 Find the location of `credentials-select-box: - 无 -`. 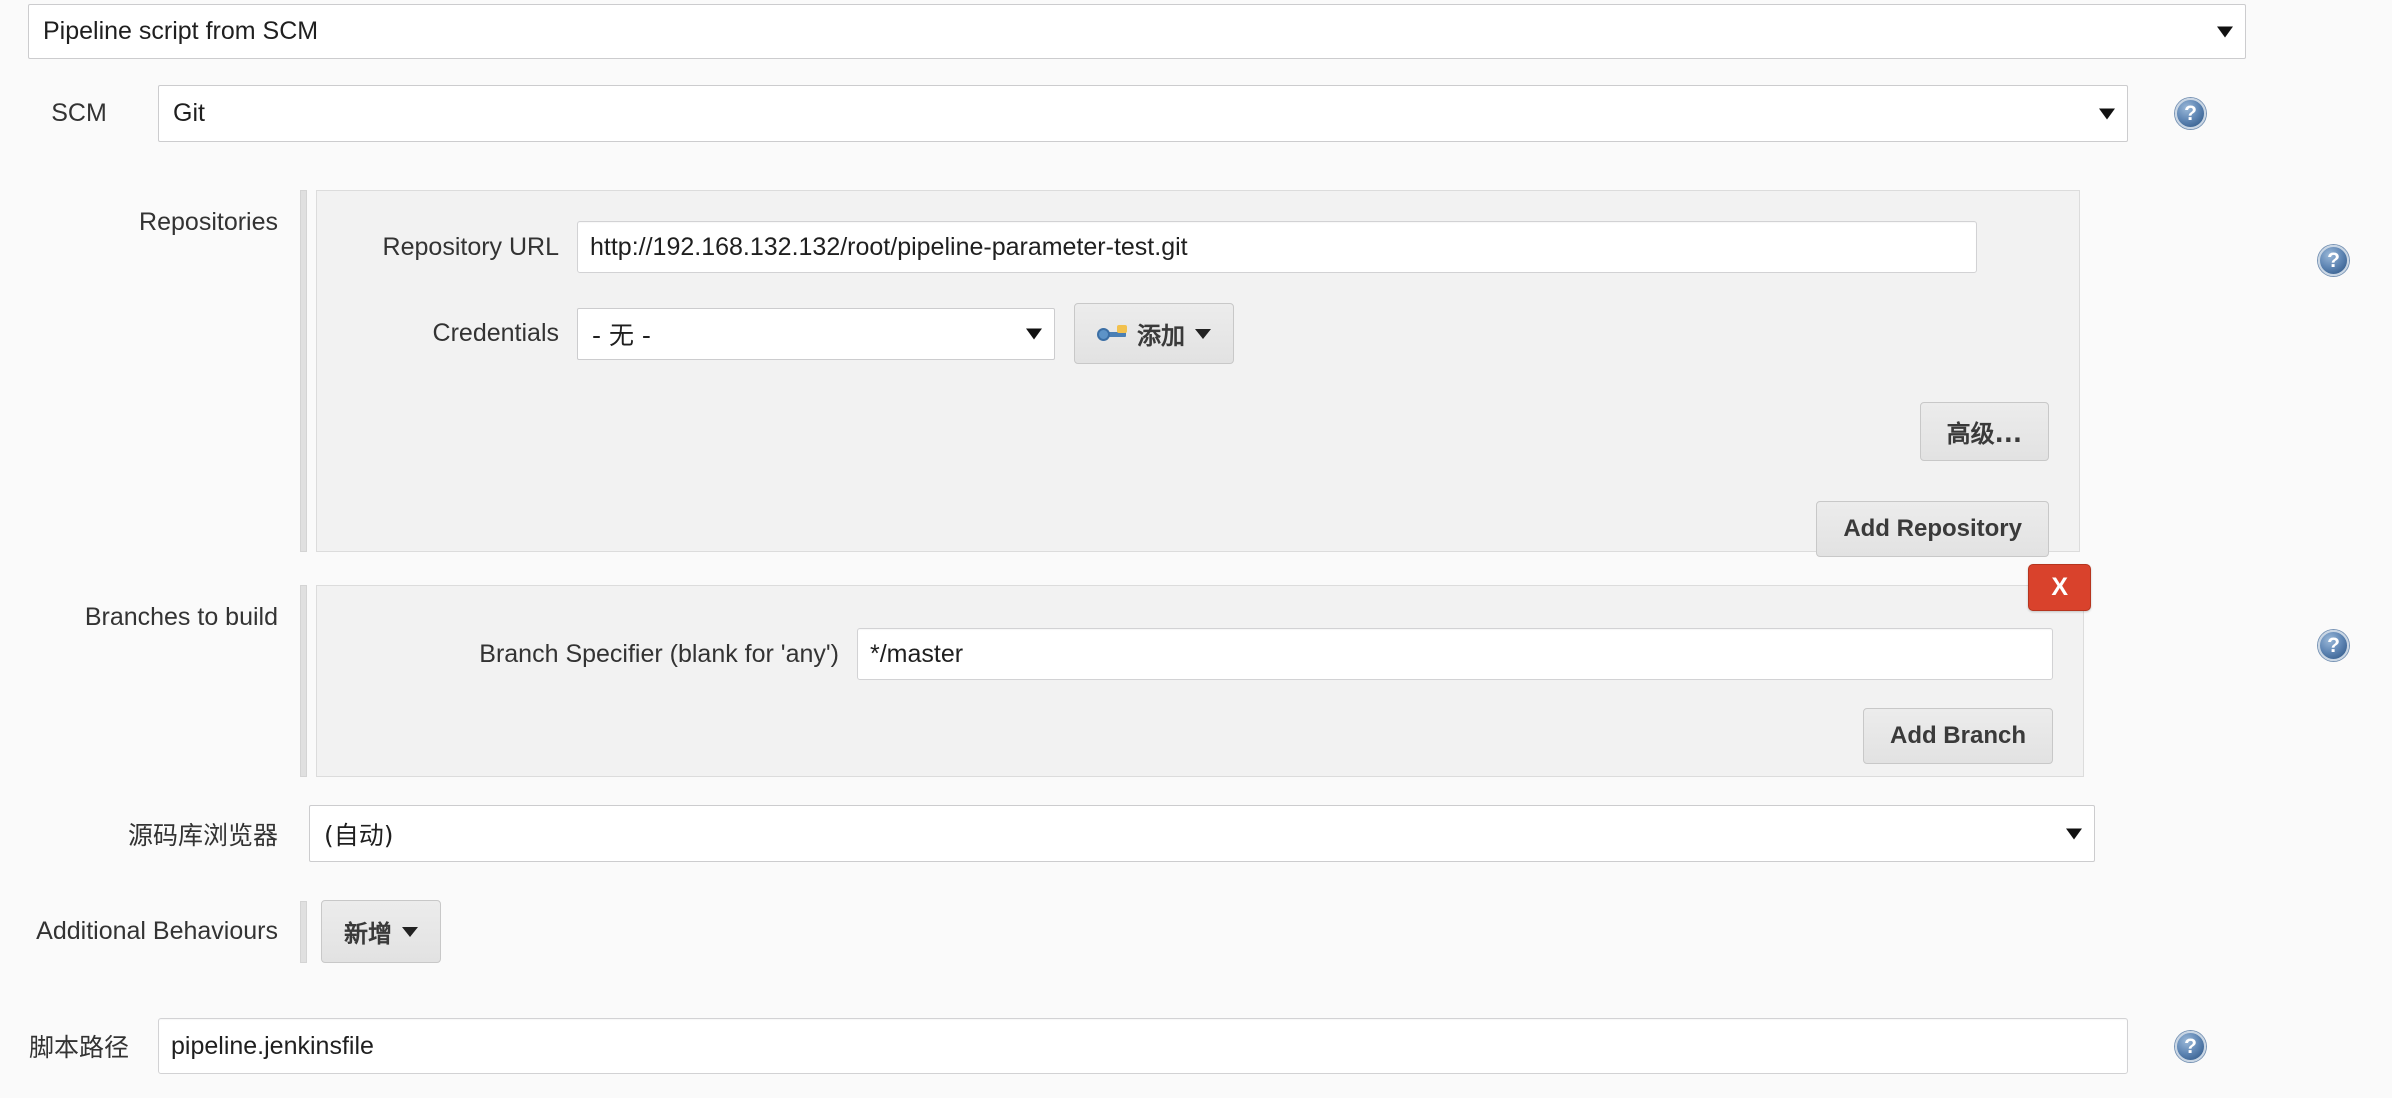

credentials-select-box: - 无 - is located at coordinates (816, 333).